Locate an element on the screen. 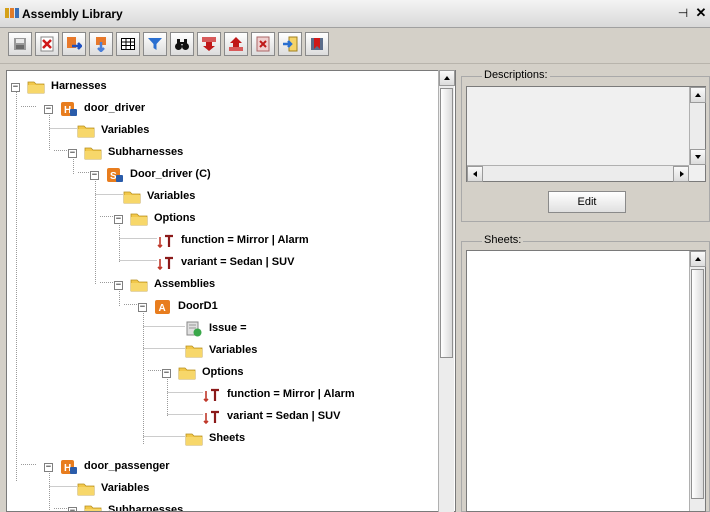 This screenshot has width=710, height=512. window-title: Assembly Library is located at coordinates (72, 14).